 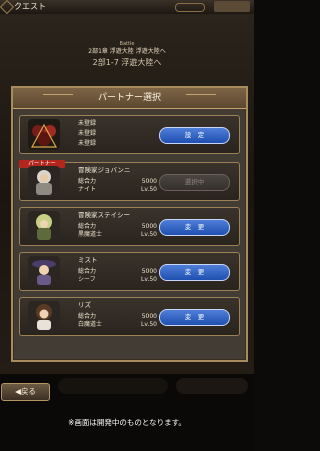 I want to click on header-ornament-right, so click(x=190, y=7).